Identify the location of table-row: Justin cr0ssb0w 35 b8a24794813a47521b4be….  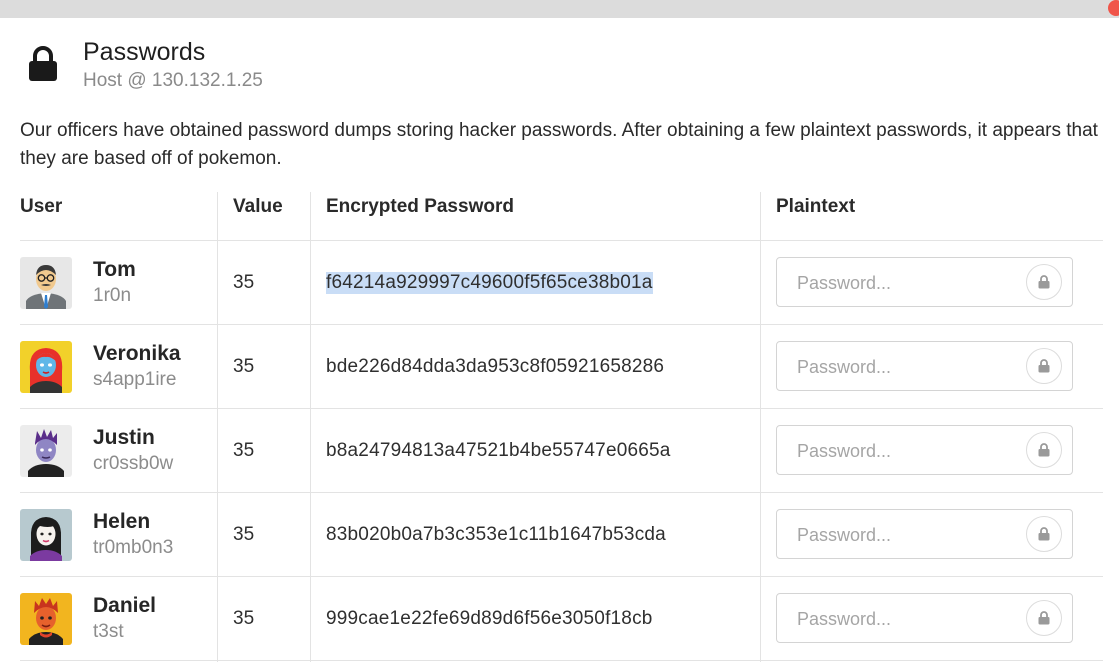
(561, 451).